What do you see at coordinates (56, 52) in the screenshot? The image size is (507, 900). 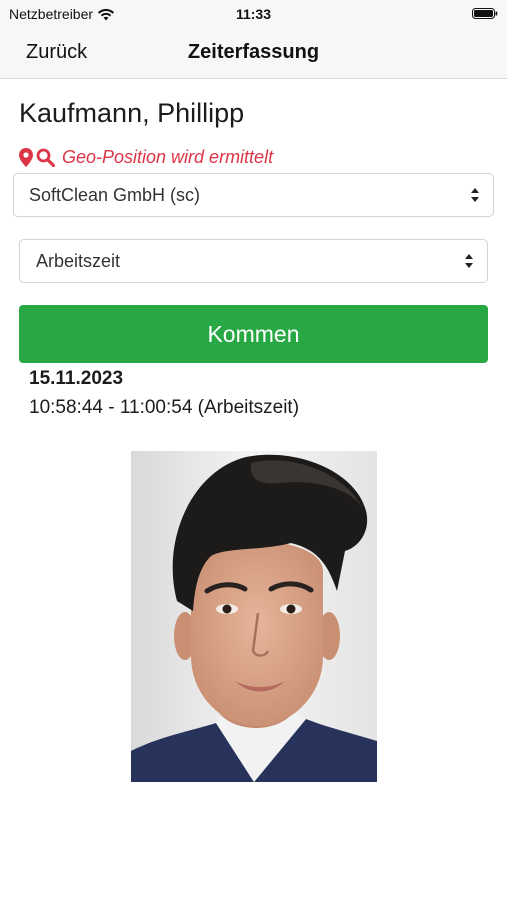 I see `back-button: Zurück` at bounding box center [56, 52].